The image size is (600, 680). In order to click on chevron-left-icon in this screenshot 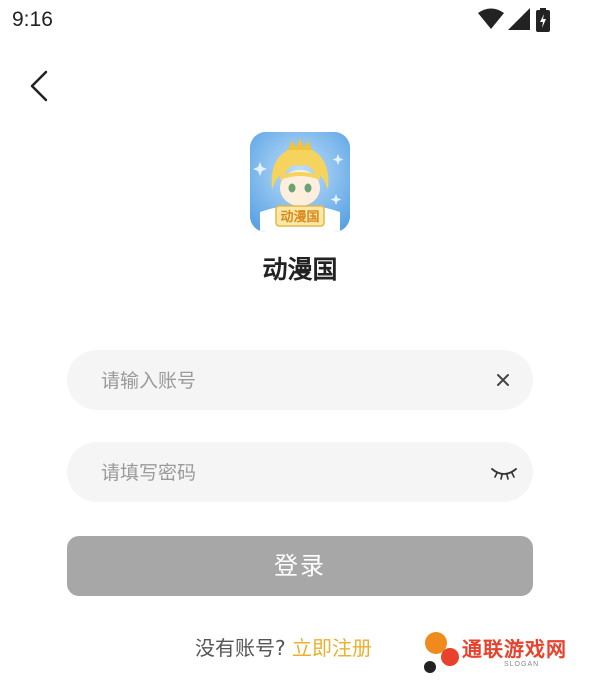, I will do `click(39, 86)`.